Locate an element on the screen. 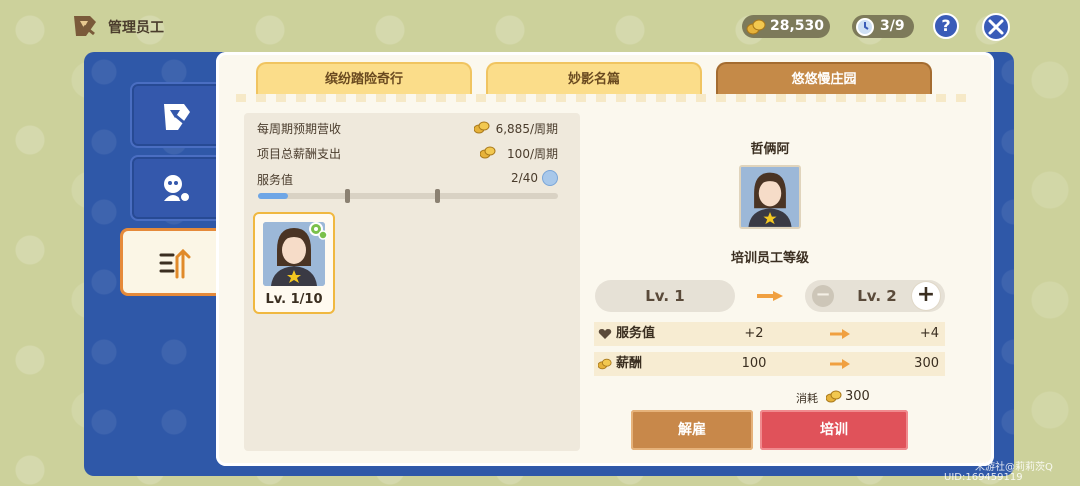  fire-button: 解雇 is located at coordinates (692, 430).